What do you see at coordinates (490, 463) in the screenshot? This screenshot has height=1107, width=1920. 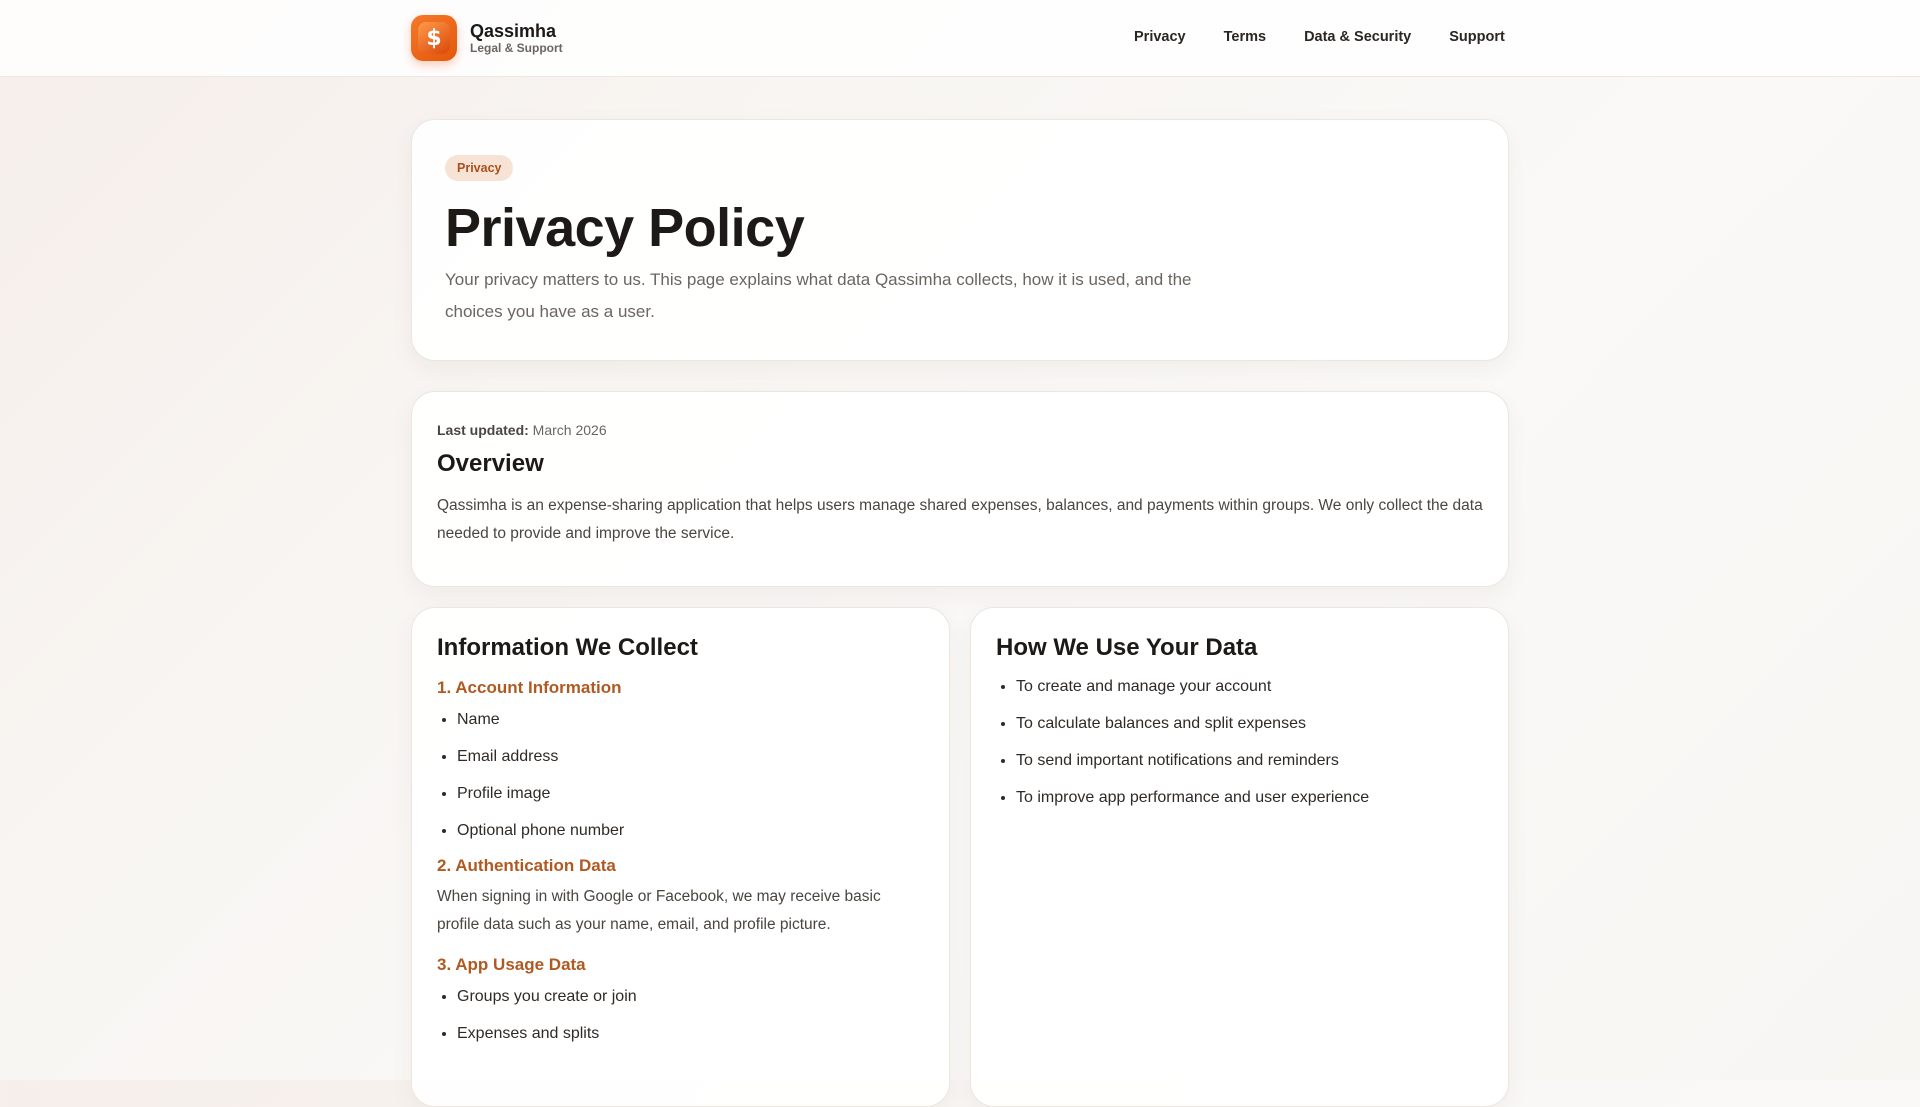 I see `overview-title: Overview` at bounding box center [490, 463].